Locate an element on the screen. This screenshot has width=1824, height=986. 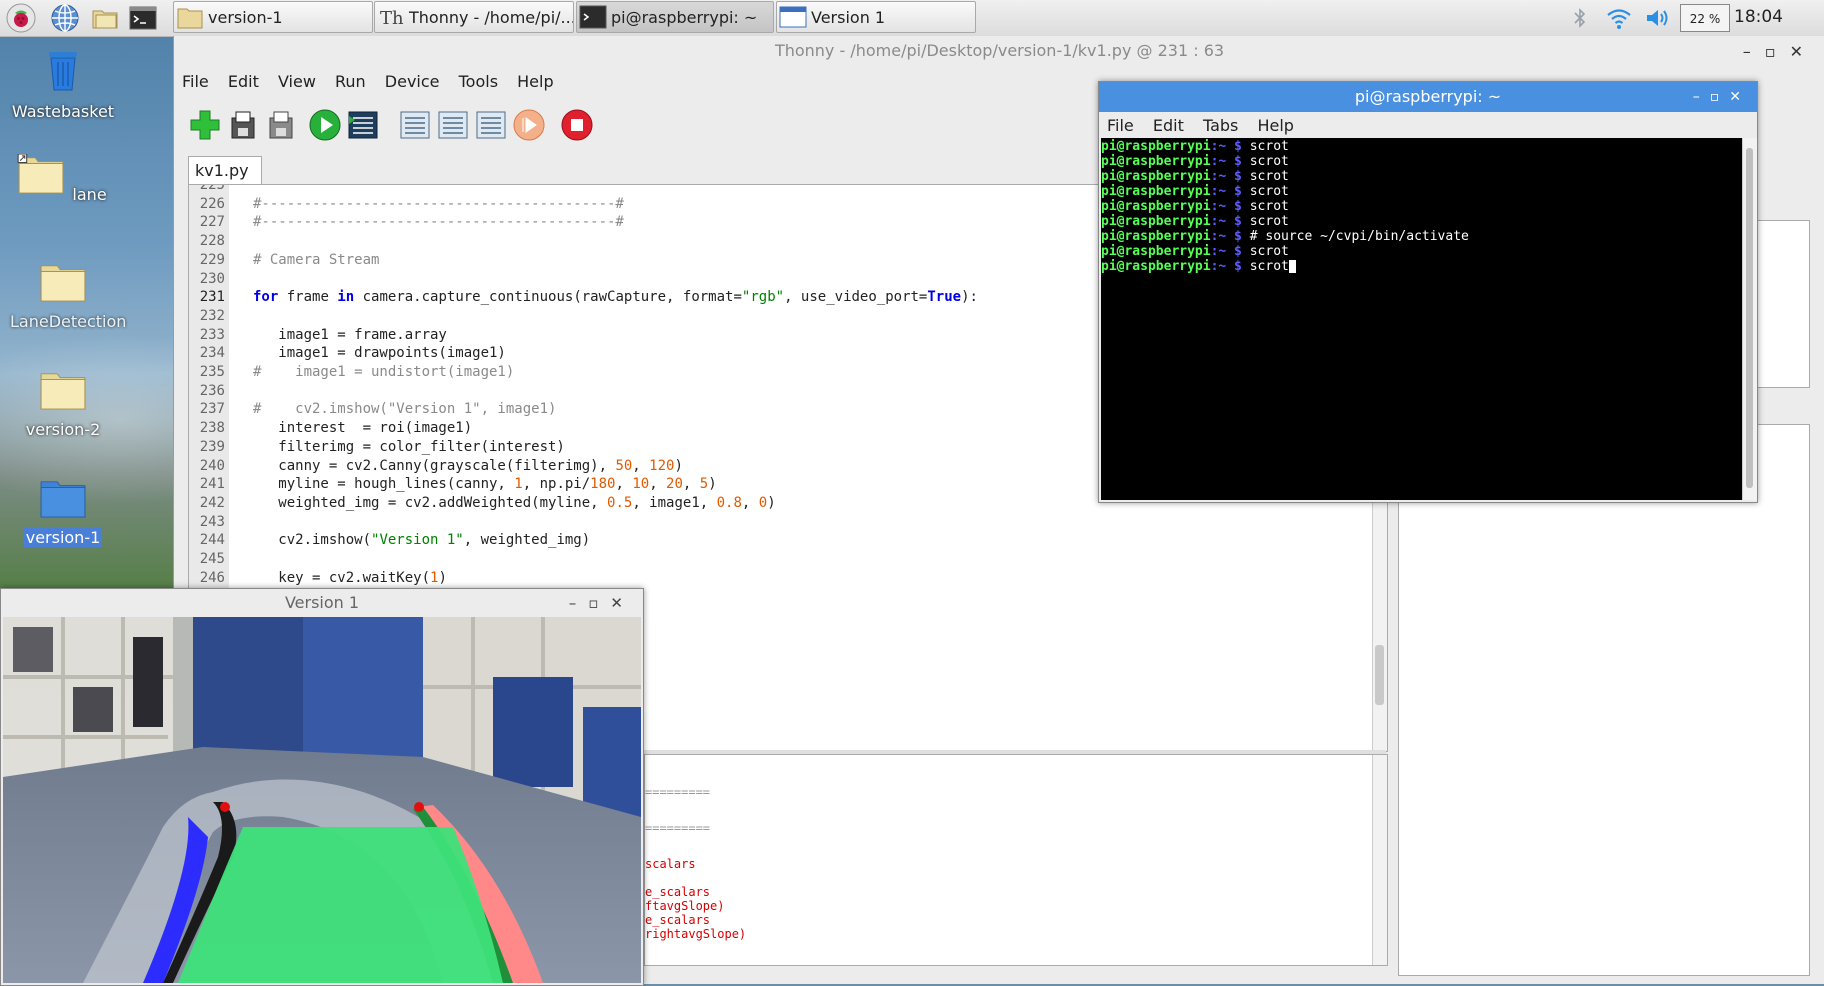
save-file-icon is located at coordinates (281, 125).